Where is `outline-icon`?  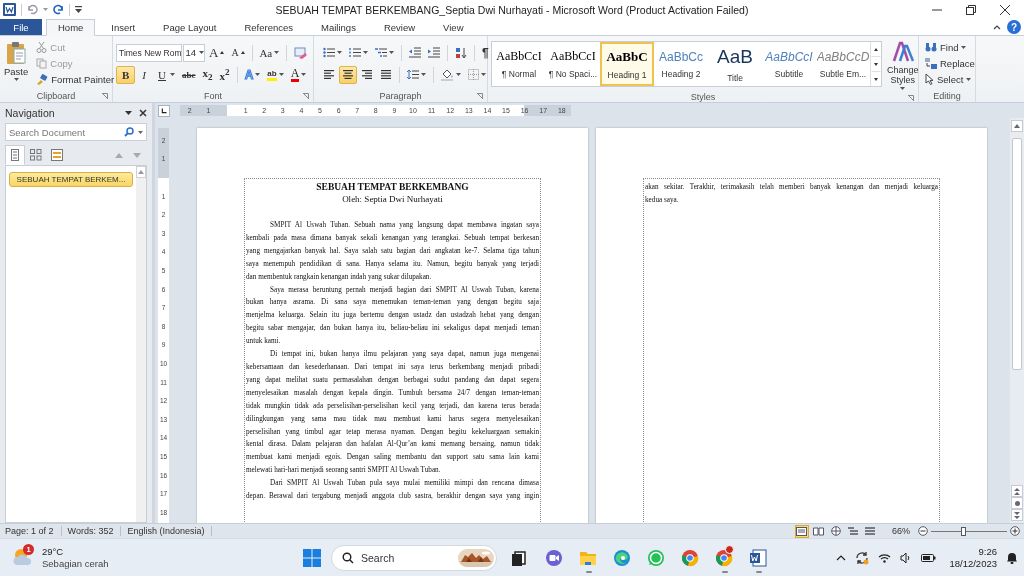 outline-icon is located at coordinates (853, 531).